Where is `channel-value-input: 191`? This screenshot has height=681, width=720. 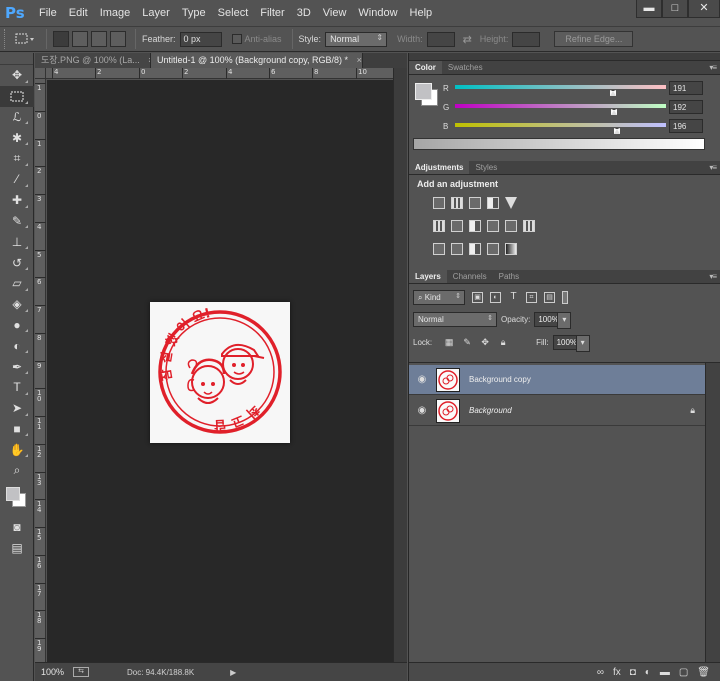 channel-value-input: 191 is located at coordinates (686, 88).